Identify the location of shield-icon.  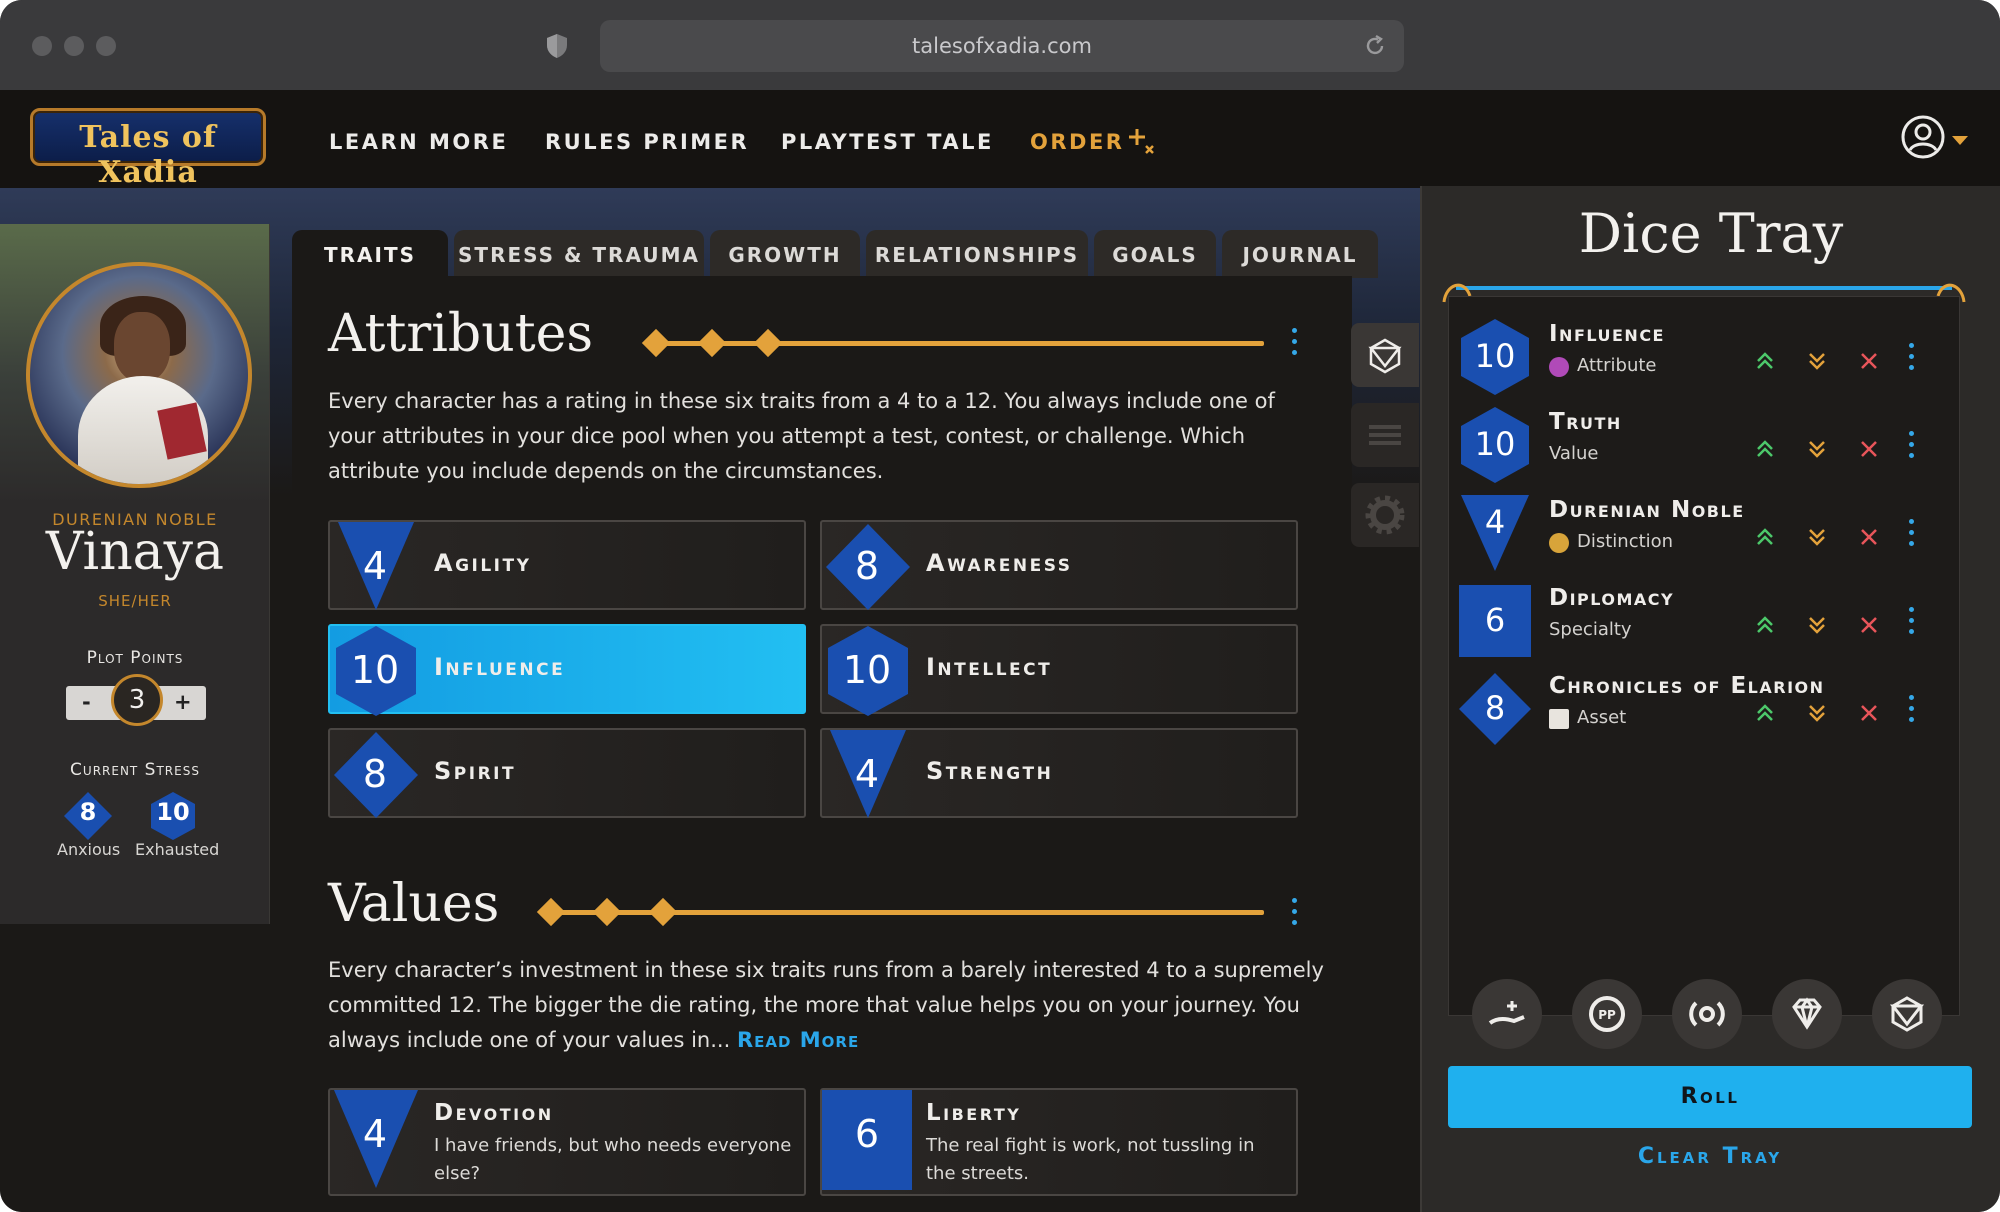
(557, 46).